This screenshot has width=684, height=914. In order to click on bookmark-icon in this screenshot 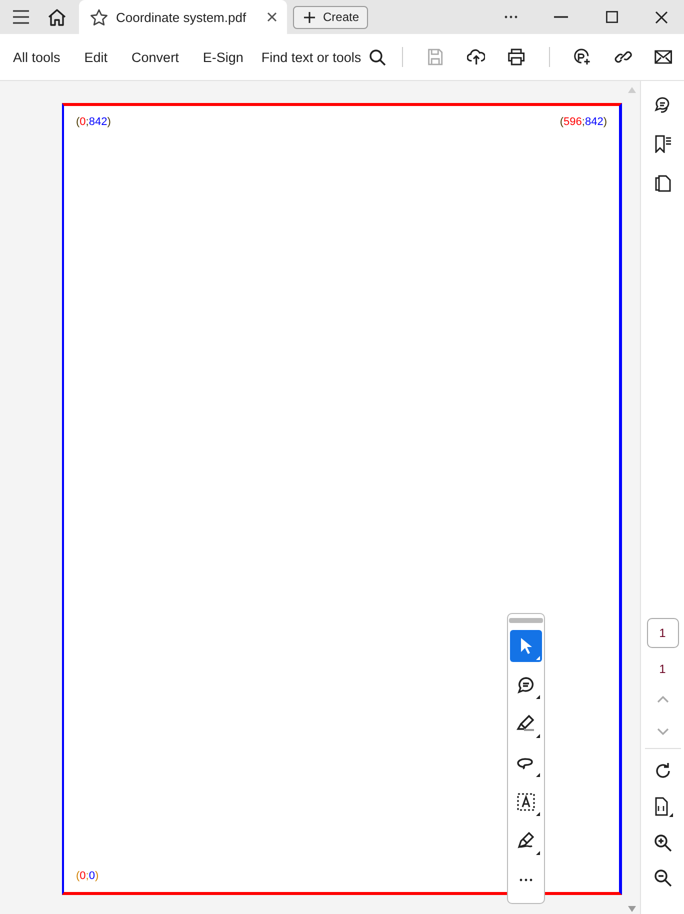, I will do `click(663, 144)`.